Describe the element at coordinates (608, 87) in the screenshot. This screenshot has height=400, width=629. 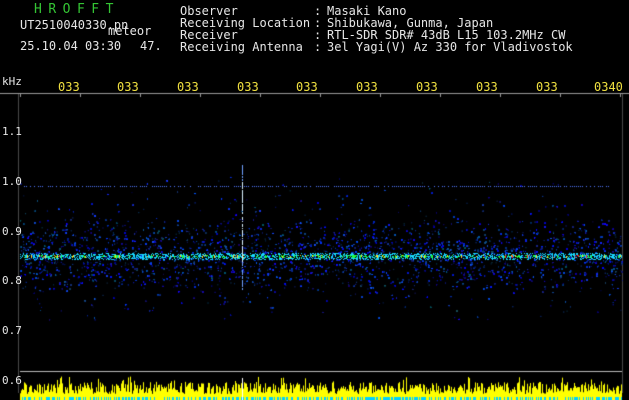
I see `time-tick-label: 0340` at that location.